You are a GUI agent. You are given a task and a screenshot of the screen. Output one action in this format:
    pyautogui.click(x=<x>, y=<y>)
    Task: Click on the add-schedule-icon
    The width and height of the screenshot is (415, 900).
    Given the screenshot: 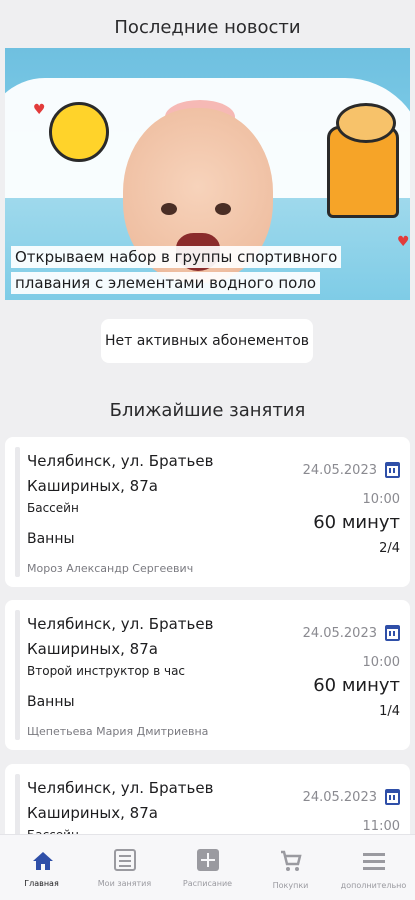 What is the action you would take?
    pyautogui.click(x=207, y=860)
    